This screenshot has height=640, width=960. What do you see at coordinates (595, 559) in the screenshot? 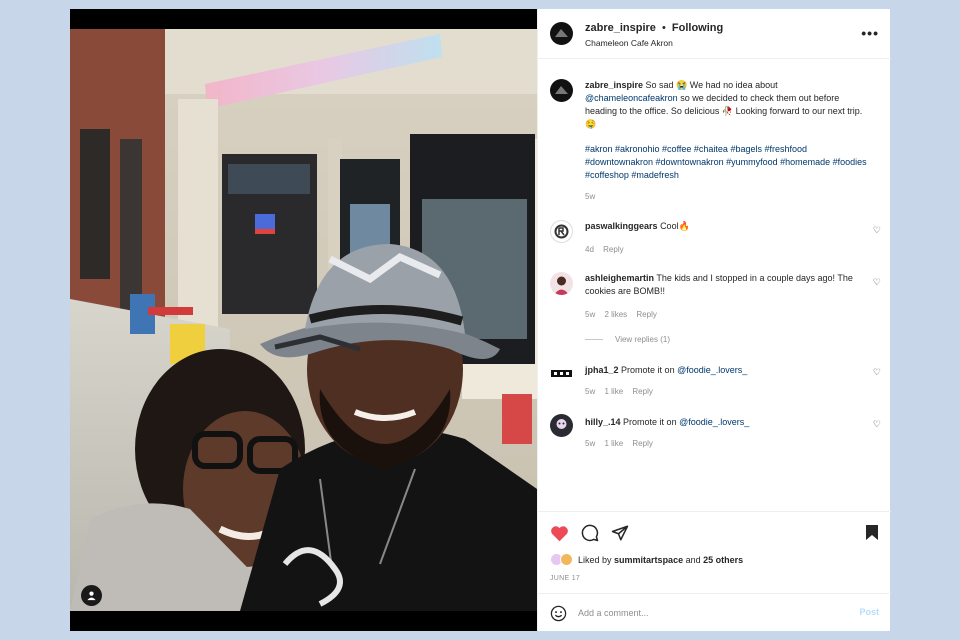
I see `liked-by-prefix: Liked by` at bounding box center [595, 559].